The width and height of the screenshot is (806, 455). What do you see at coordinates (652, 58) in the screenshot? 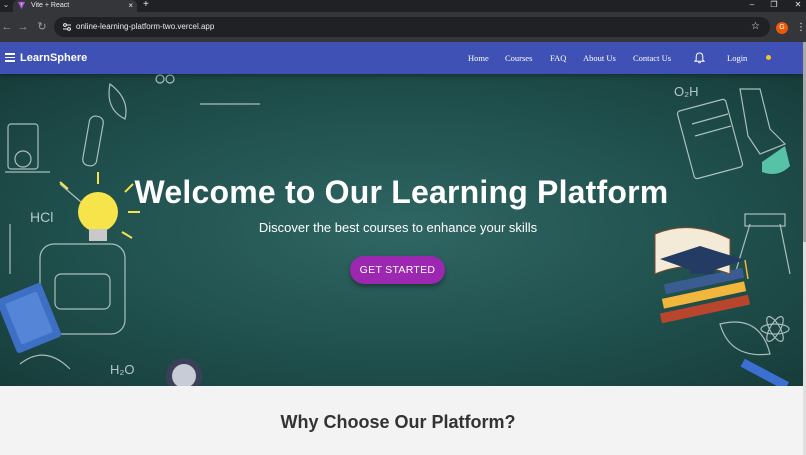
I see `nav-contact-us: Contact Us` at bounding box center [652, 58].